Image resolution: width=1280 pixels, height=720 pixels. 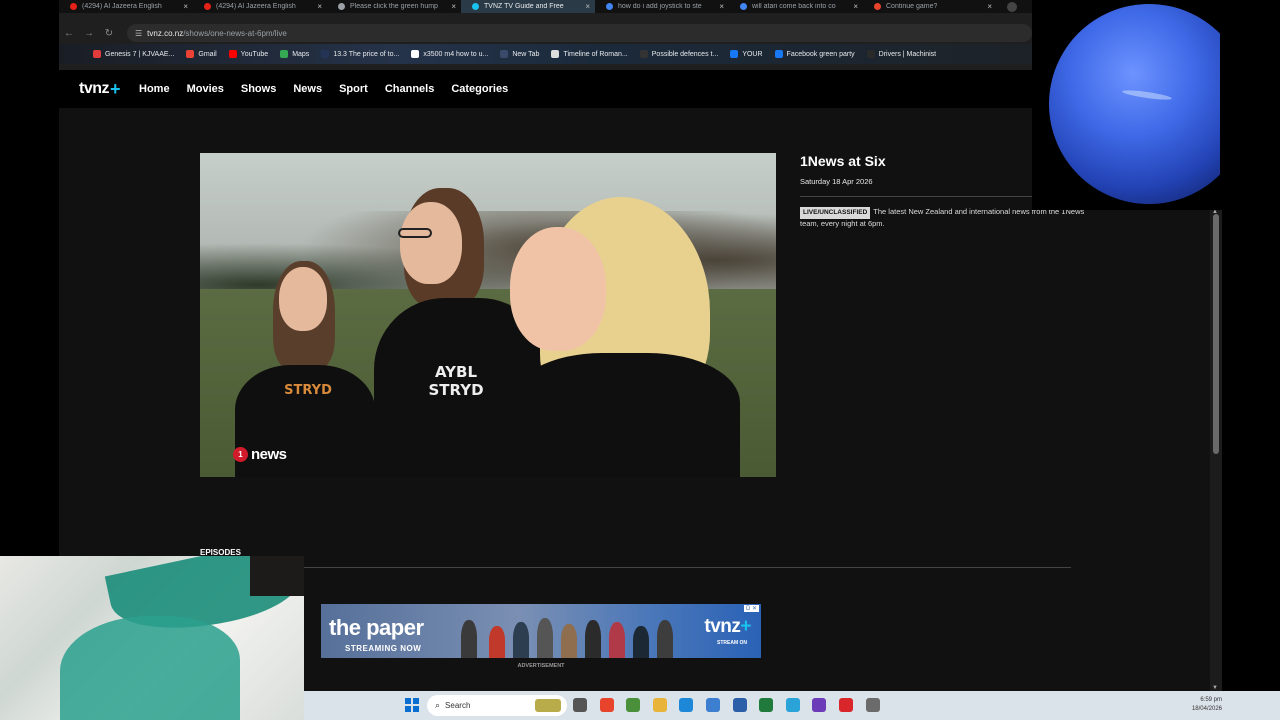 I want to click on app-icon-purple, so click(x=819, y=705).